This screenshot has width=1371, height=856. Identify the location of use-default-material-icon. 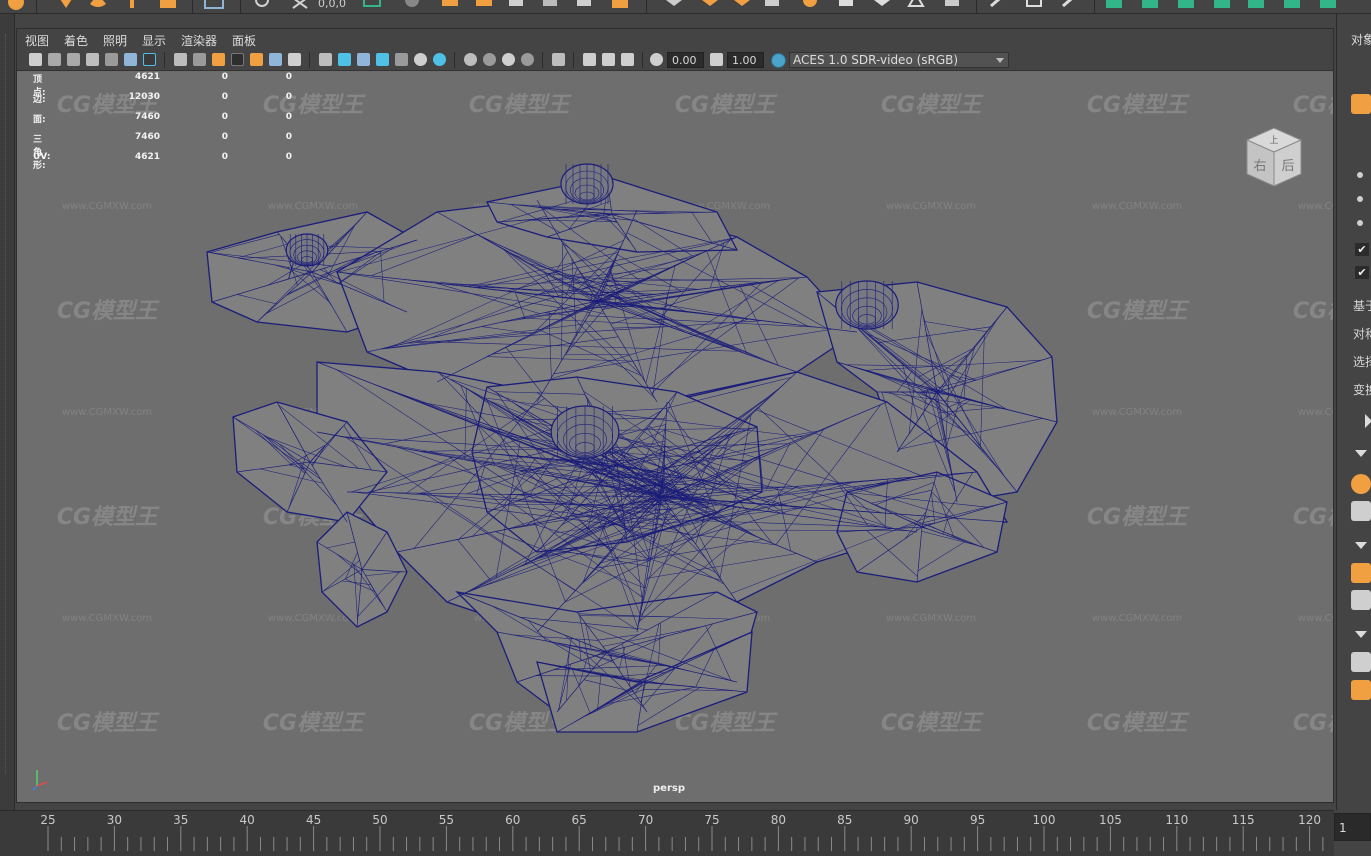
(363, 59).